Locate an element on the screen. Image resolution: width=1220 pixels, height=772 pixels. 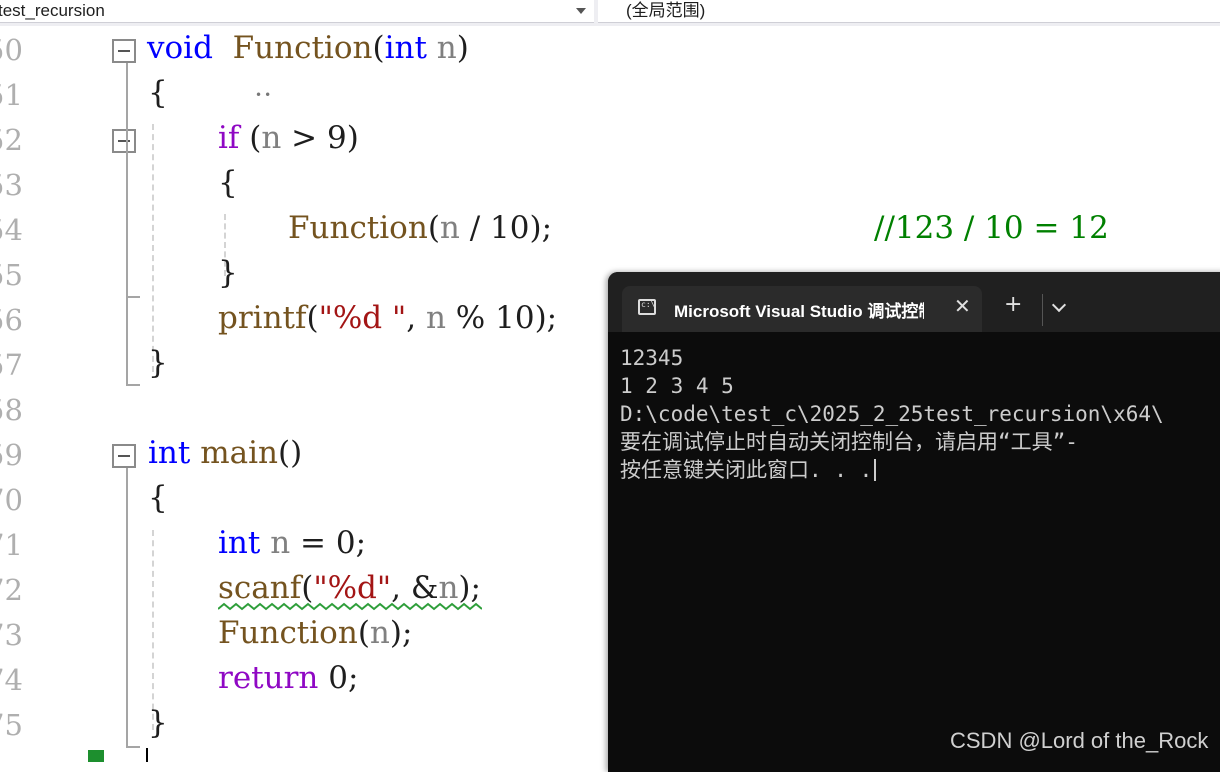
line-number: 59 is located at coordinates (11, 455).